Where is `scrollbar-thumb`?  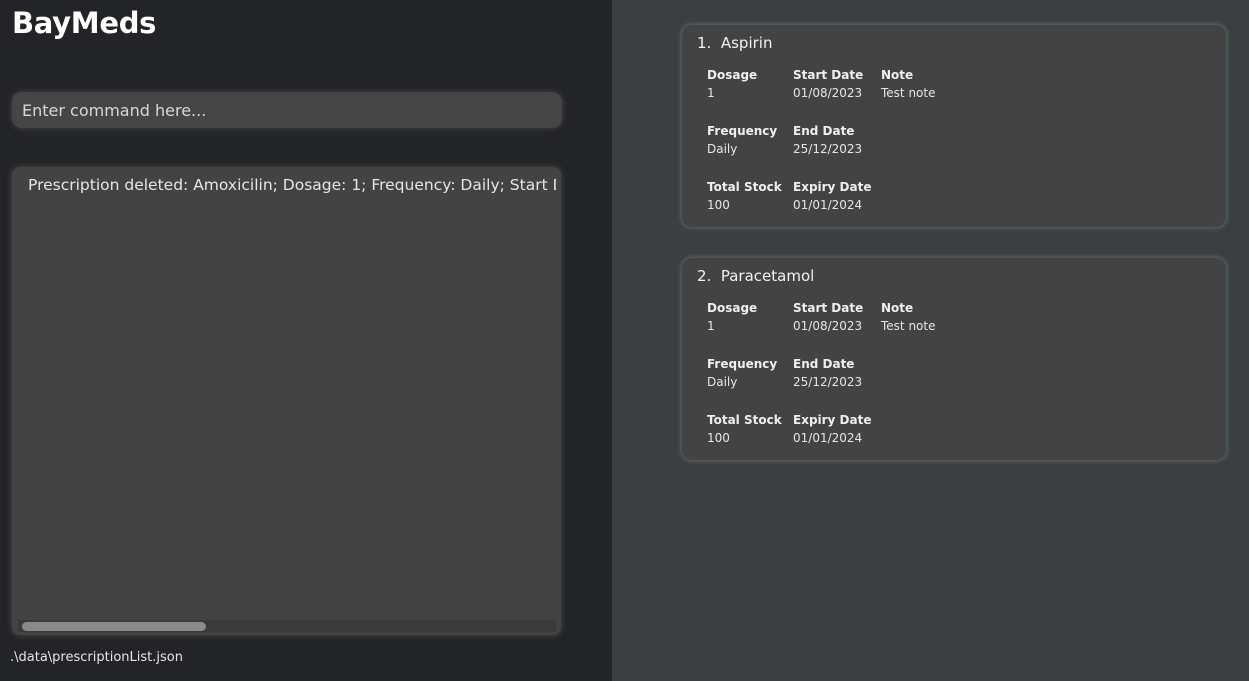
scrollbar-thumb is located at coordinates (114, 626).